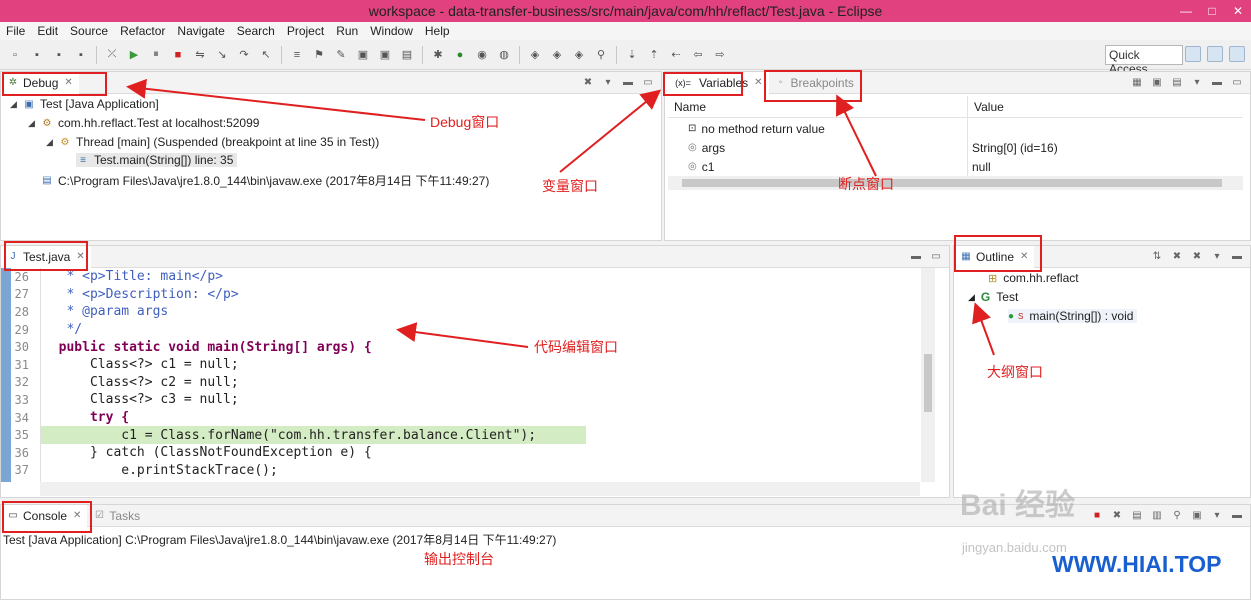  What do you see at coordinates (156, 55) in the screenshot?
I see `suspend-icon: ⏸` at bounding box center [156, 55].